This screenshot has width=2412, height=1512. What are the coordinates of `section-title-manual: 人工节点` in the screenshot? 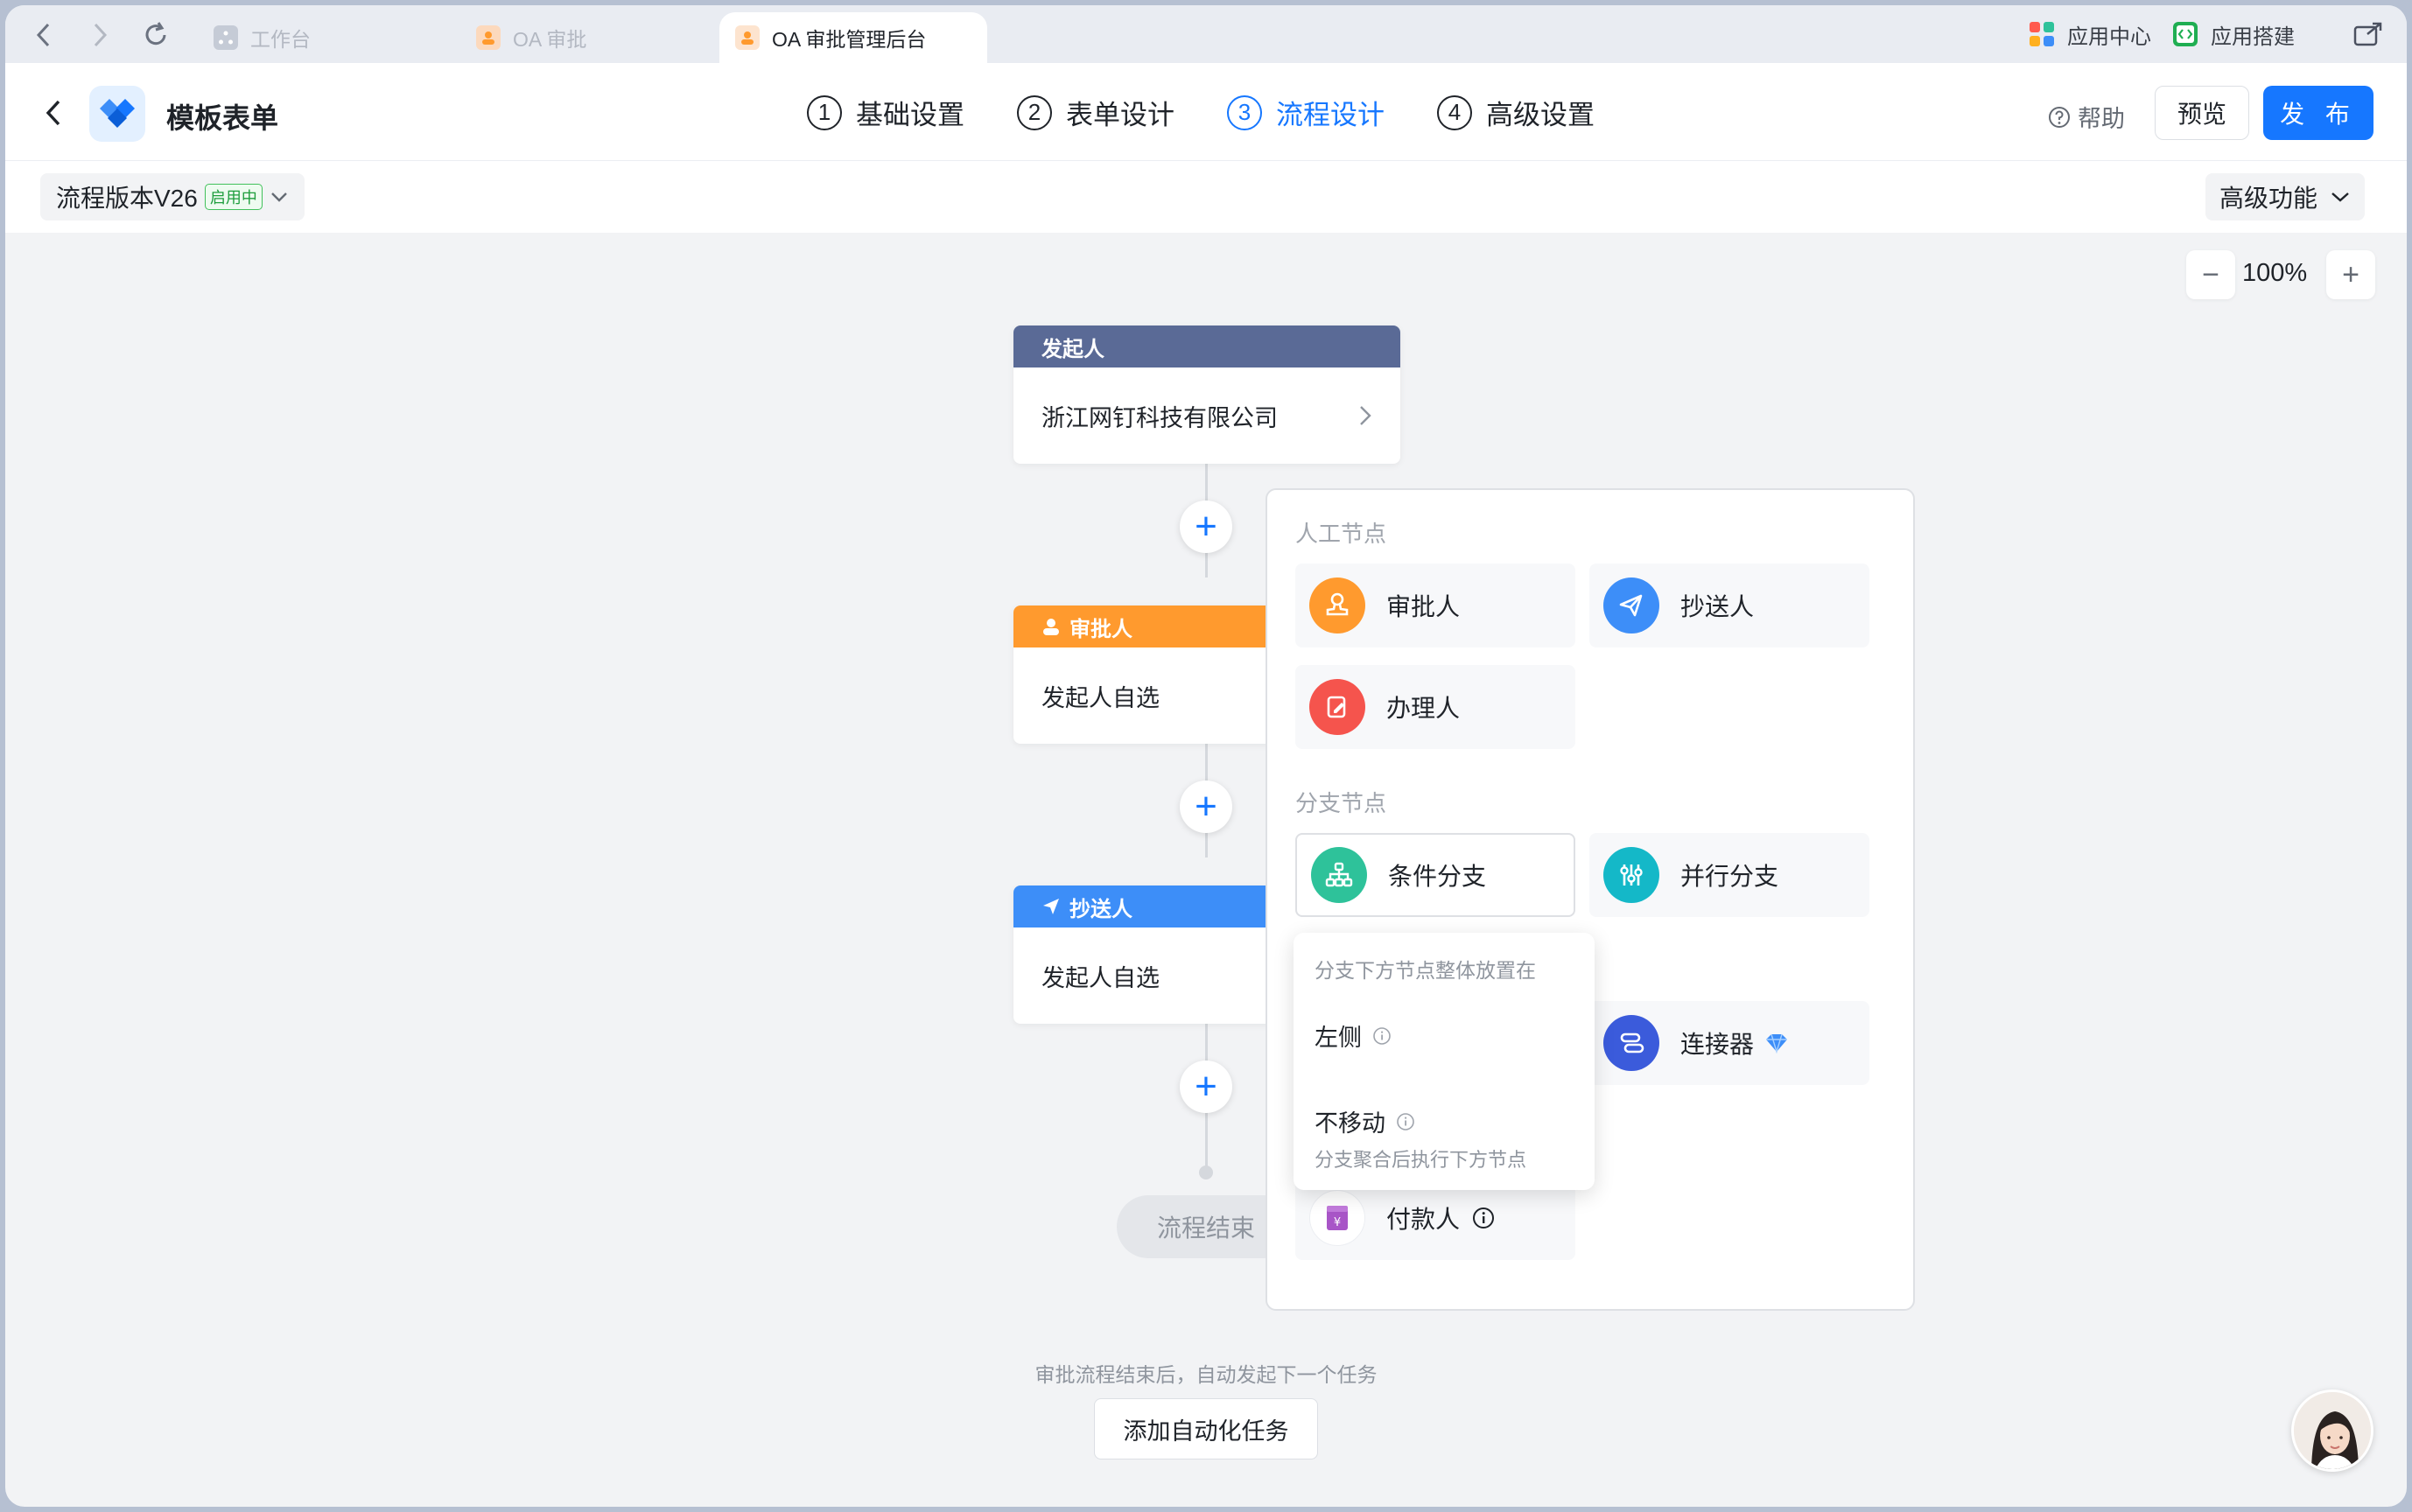 It's located at (1341, 534).